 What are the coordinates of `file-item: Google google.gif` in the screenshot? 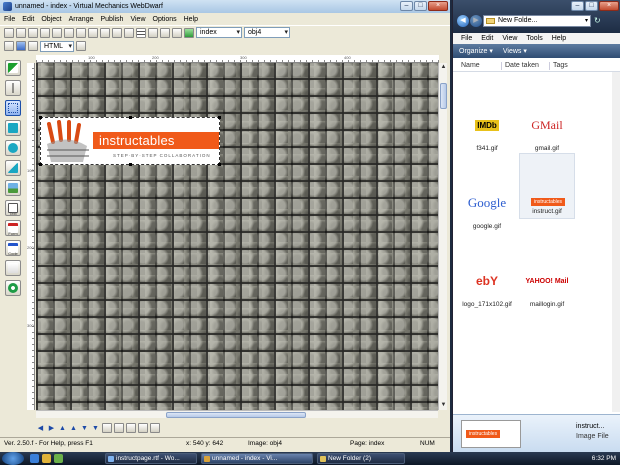 It's located at (487, 204).